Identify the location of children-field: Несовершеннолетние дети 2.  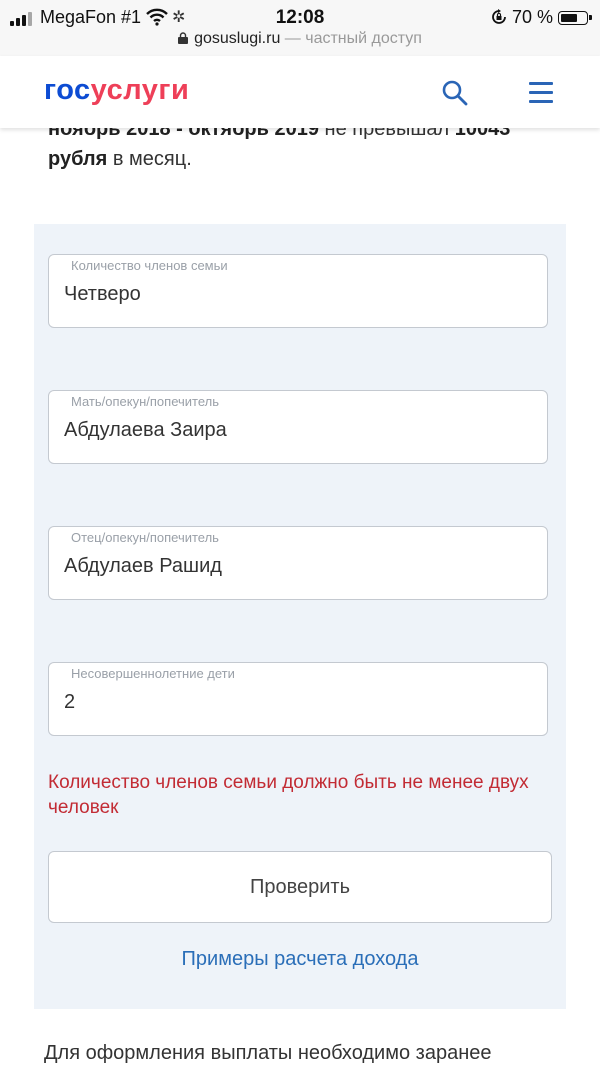
(298, 699).